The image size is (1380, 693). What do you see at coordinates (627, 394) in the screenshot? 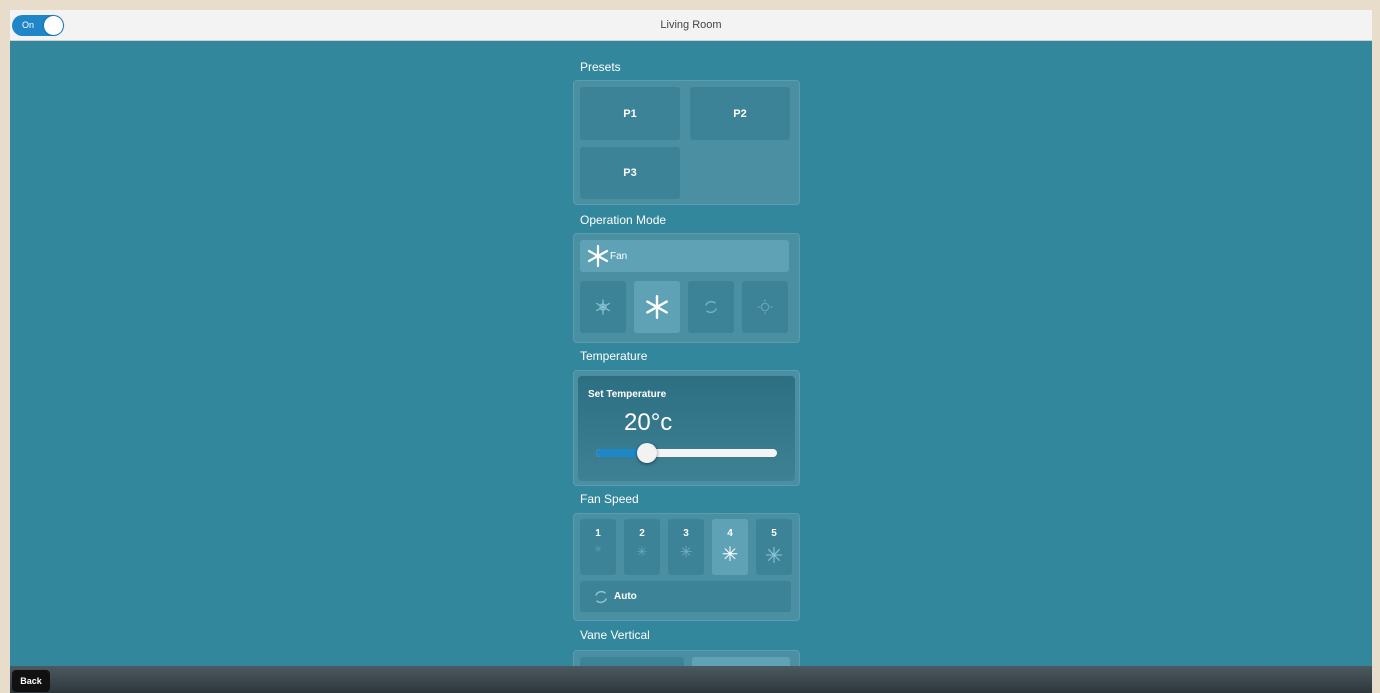
I see `set-temperature-label: Set Temperature` at bounding box center [627, 394].